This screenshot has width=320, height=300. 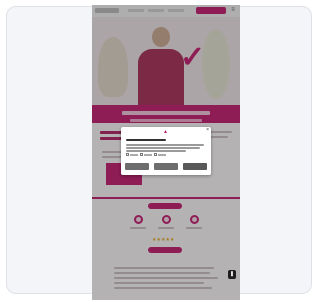 I want to click on dialog-title, so click(x=146, y=140).